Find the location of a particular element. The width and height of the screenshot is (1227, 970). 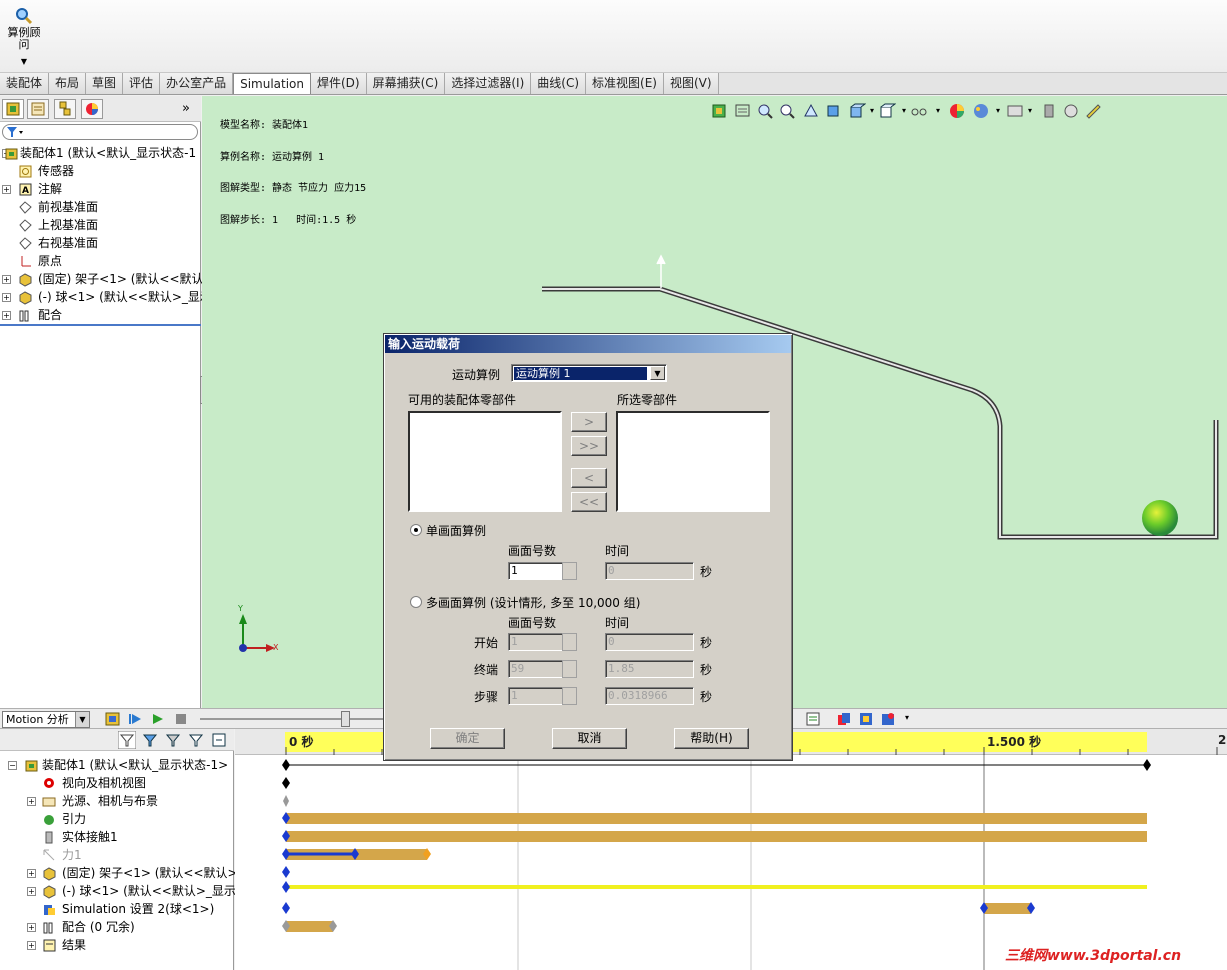

tab-1: 布局 is located at coordinates (68, 83).